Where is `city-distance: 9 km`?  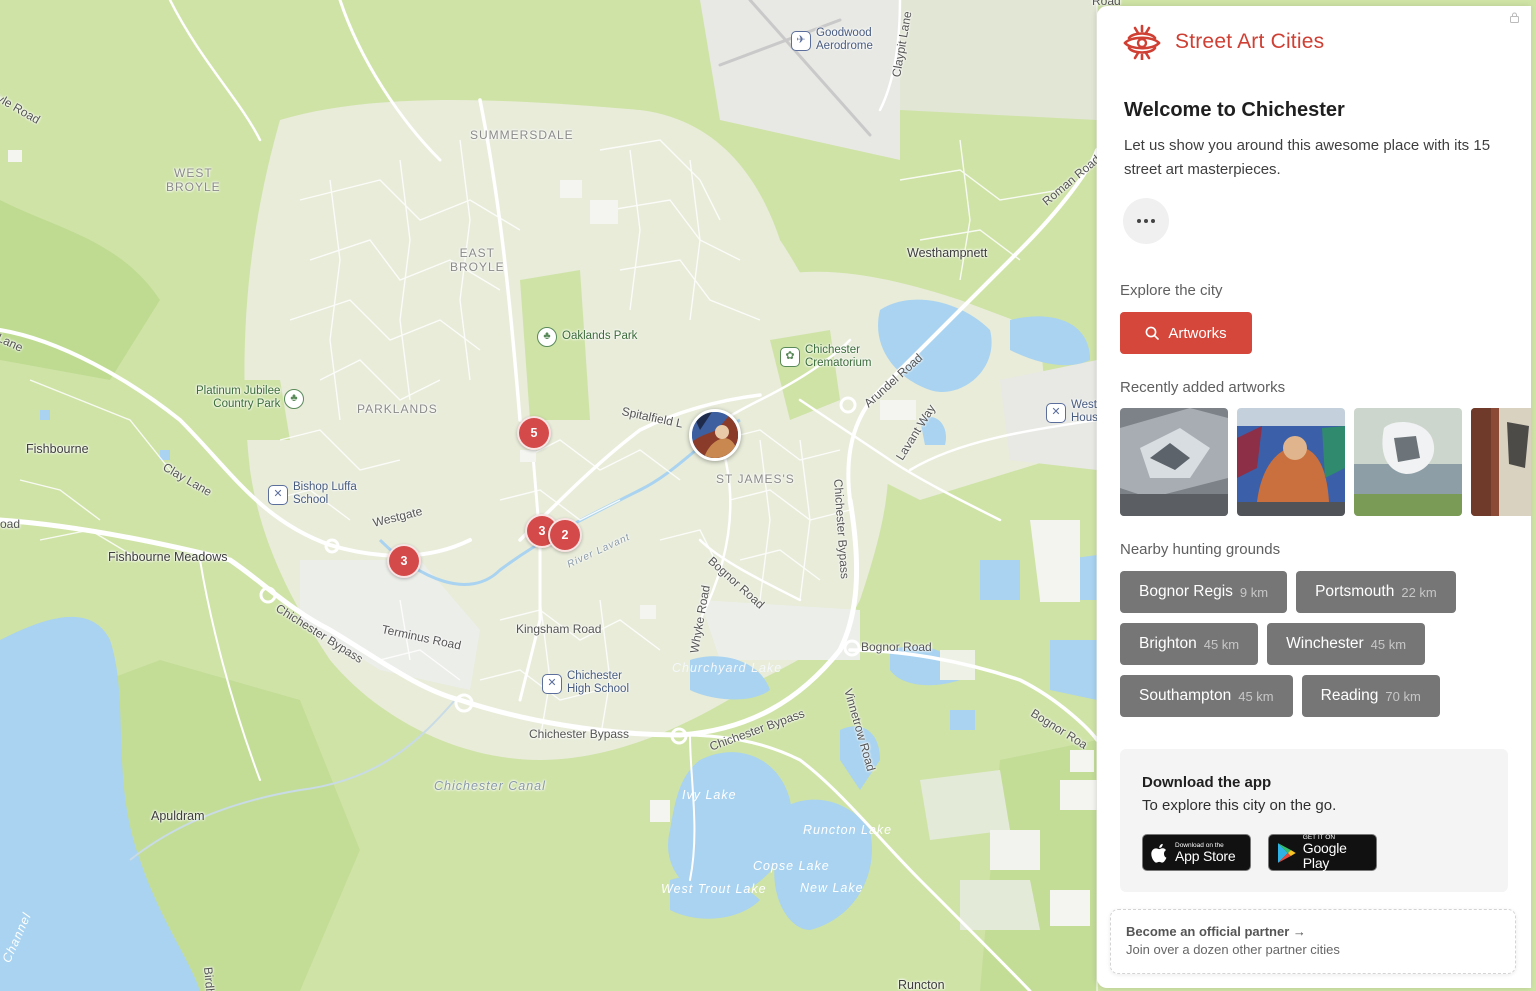
city-distance: 9 km is located at coordinates (1254, 592).